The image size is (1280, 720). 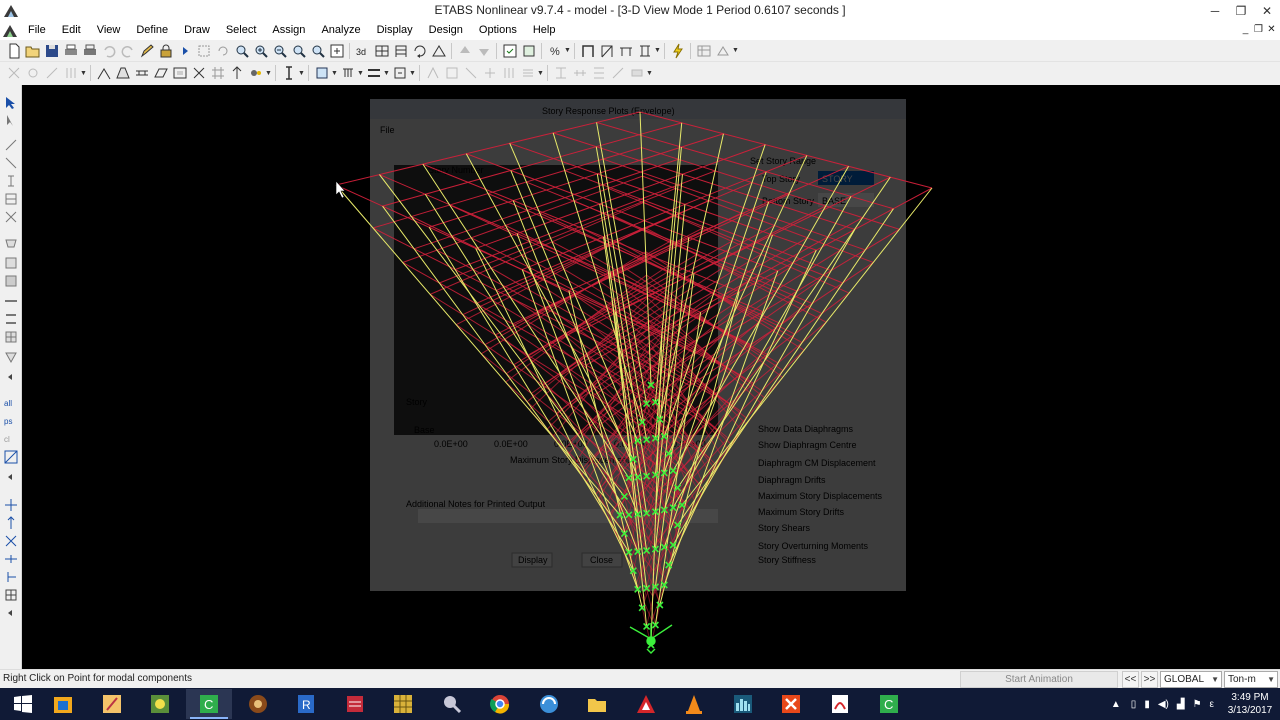 What do you see at coordinates (500, 704) in the screenshot?
I see `taskbar-chrome` at bounding box center [500, 704].